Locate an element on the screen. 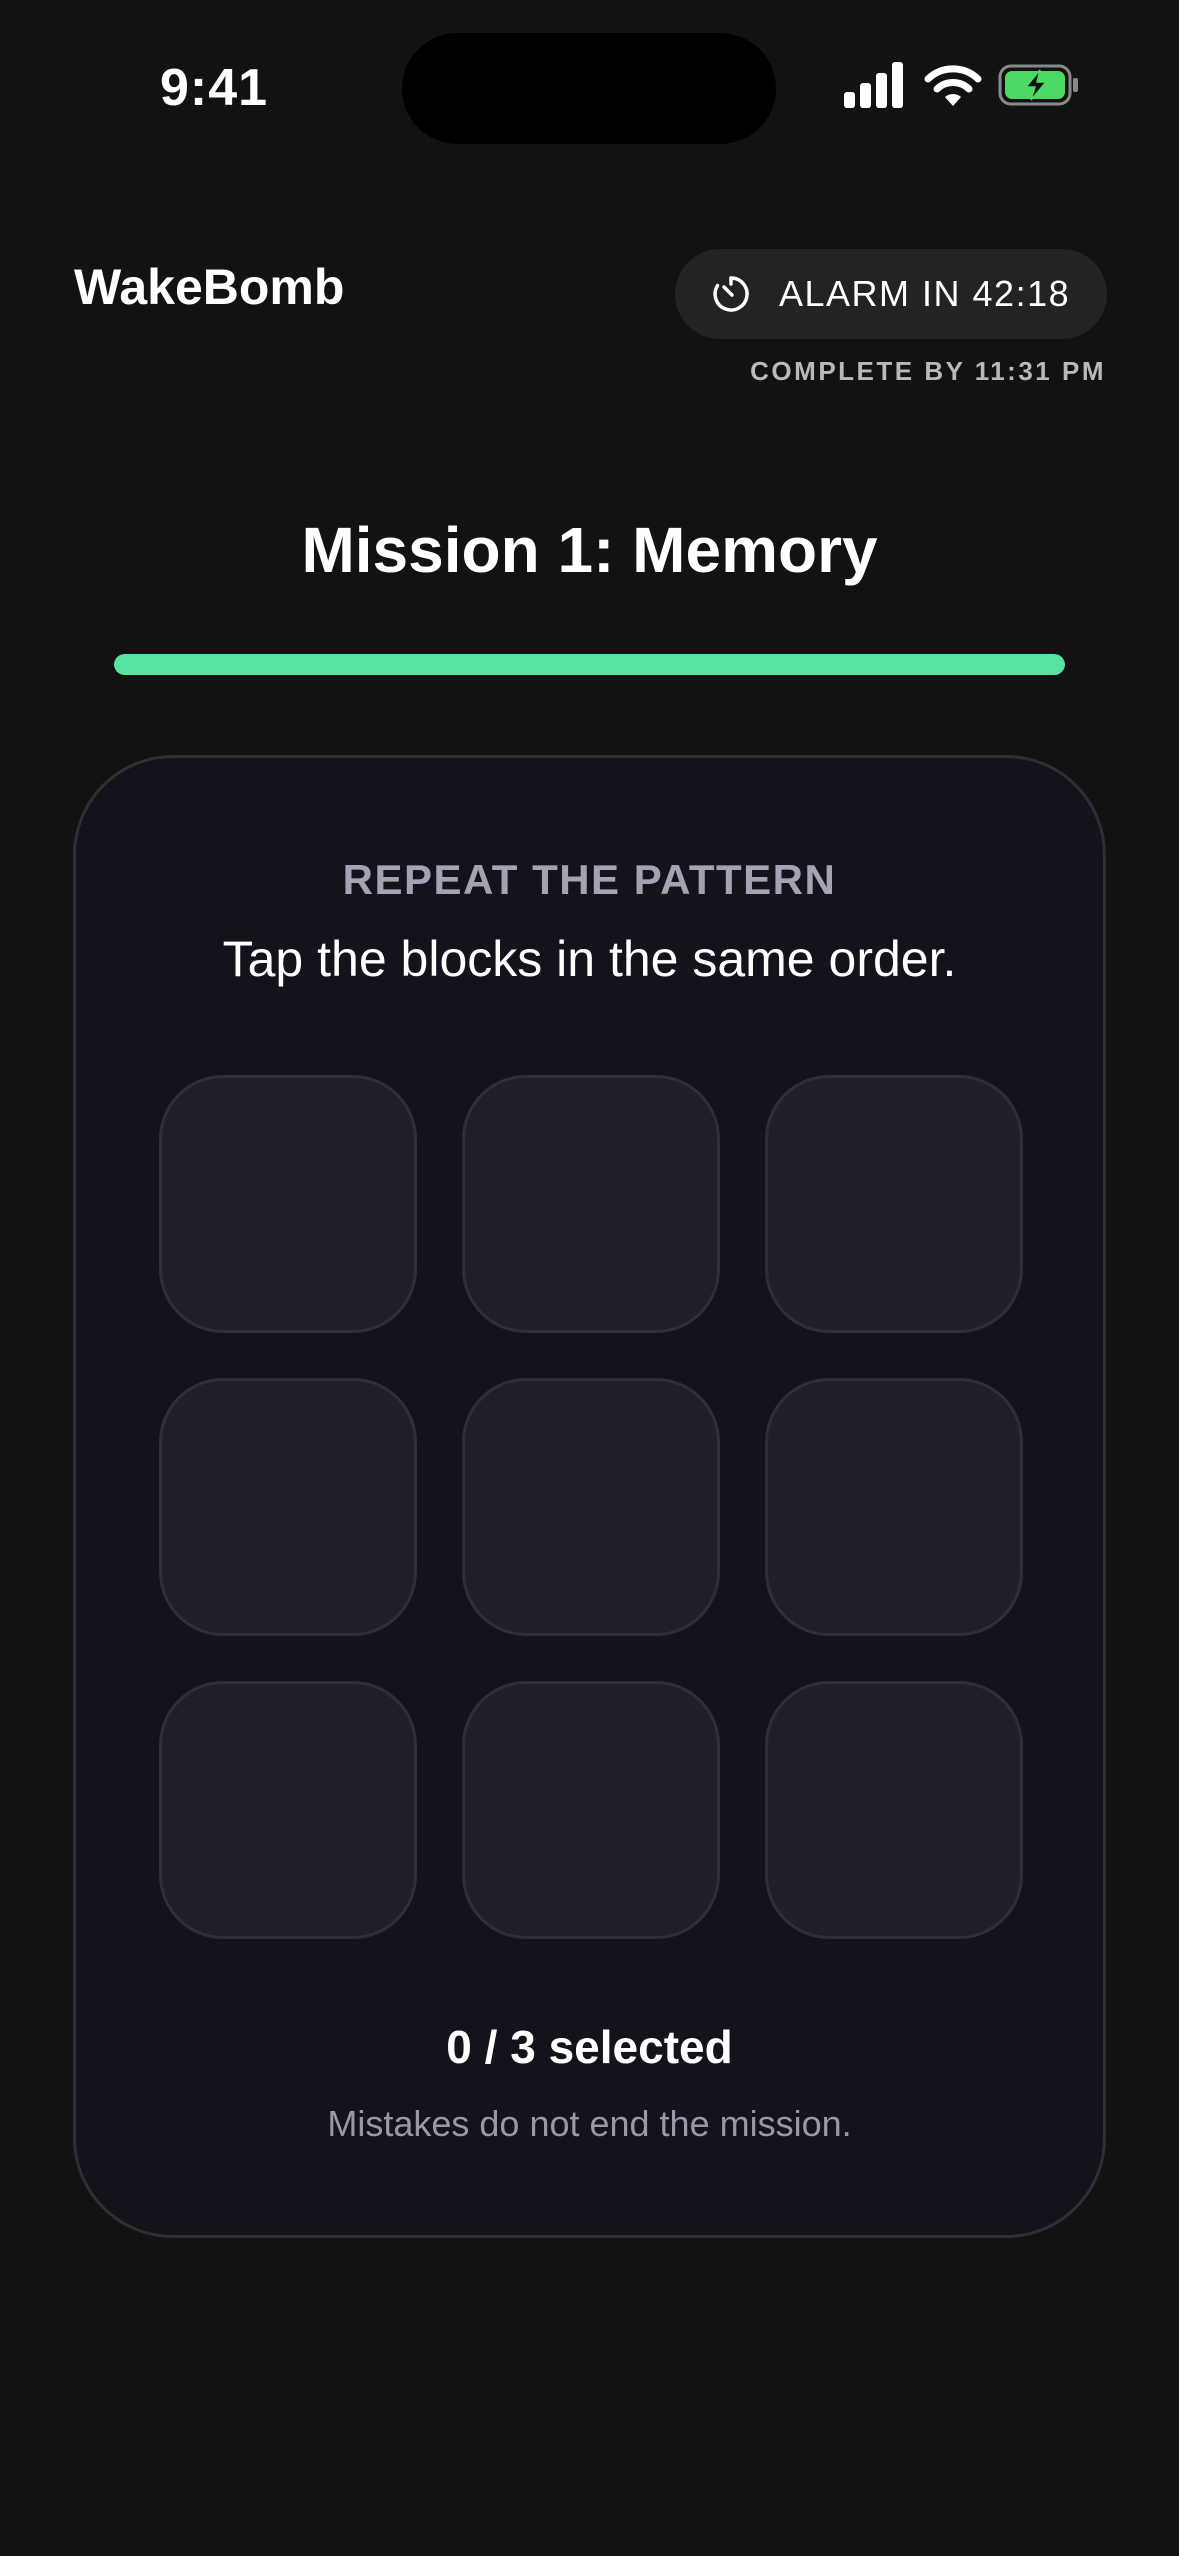 The image size is (1179, 2556). card-kicker: REPEAT THE PATTERN is located at coordinates (589, 879).